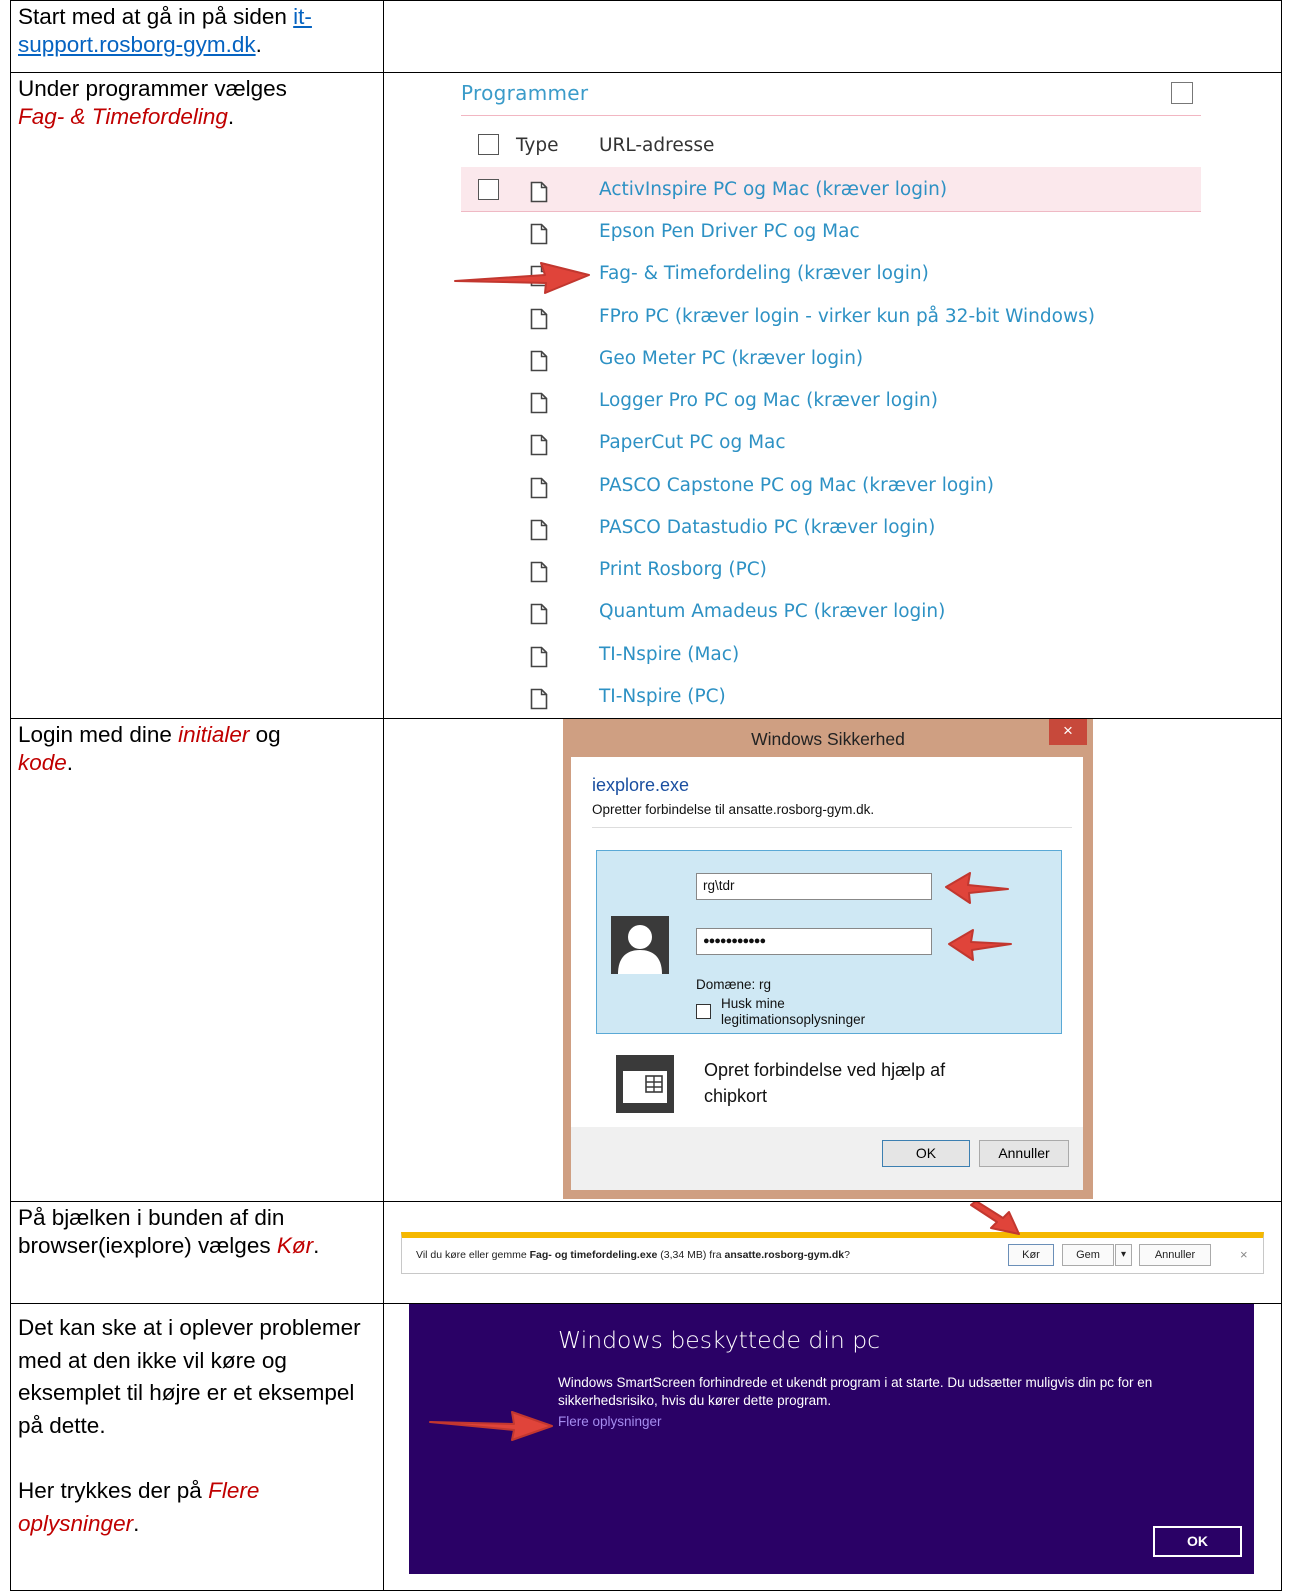  Describe the element at coordinates (847, 1255) in the screenshot. I see `download-suffix: ?` at that location.